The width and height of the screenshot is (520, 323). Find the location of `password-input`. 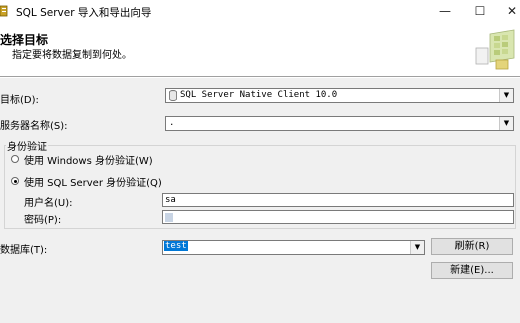

password-input is located at coordinates (338, 217).